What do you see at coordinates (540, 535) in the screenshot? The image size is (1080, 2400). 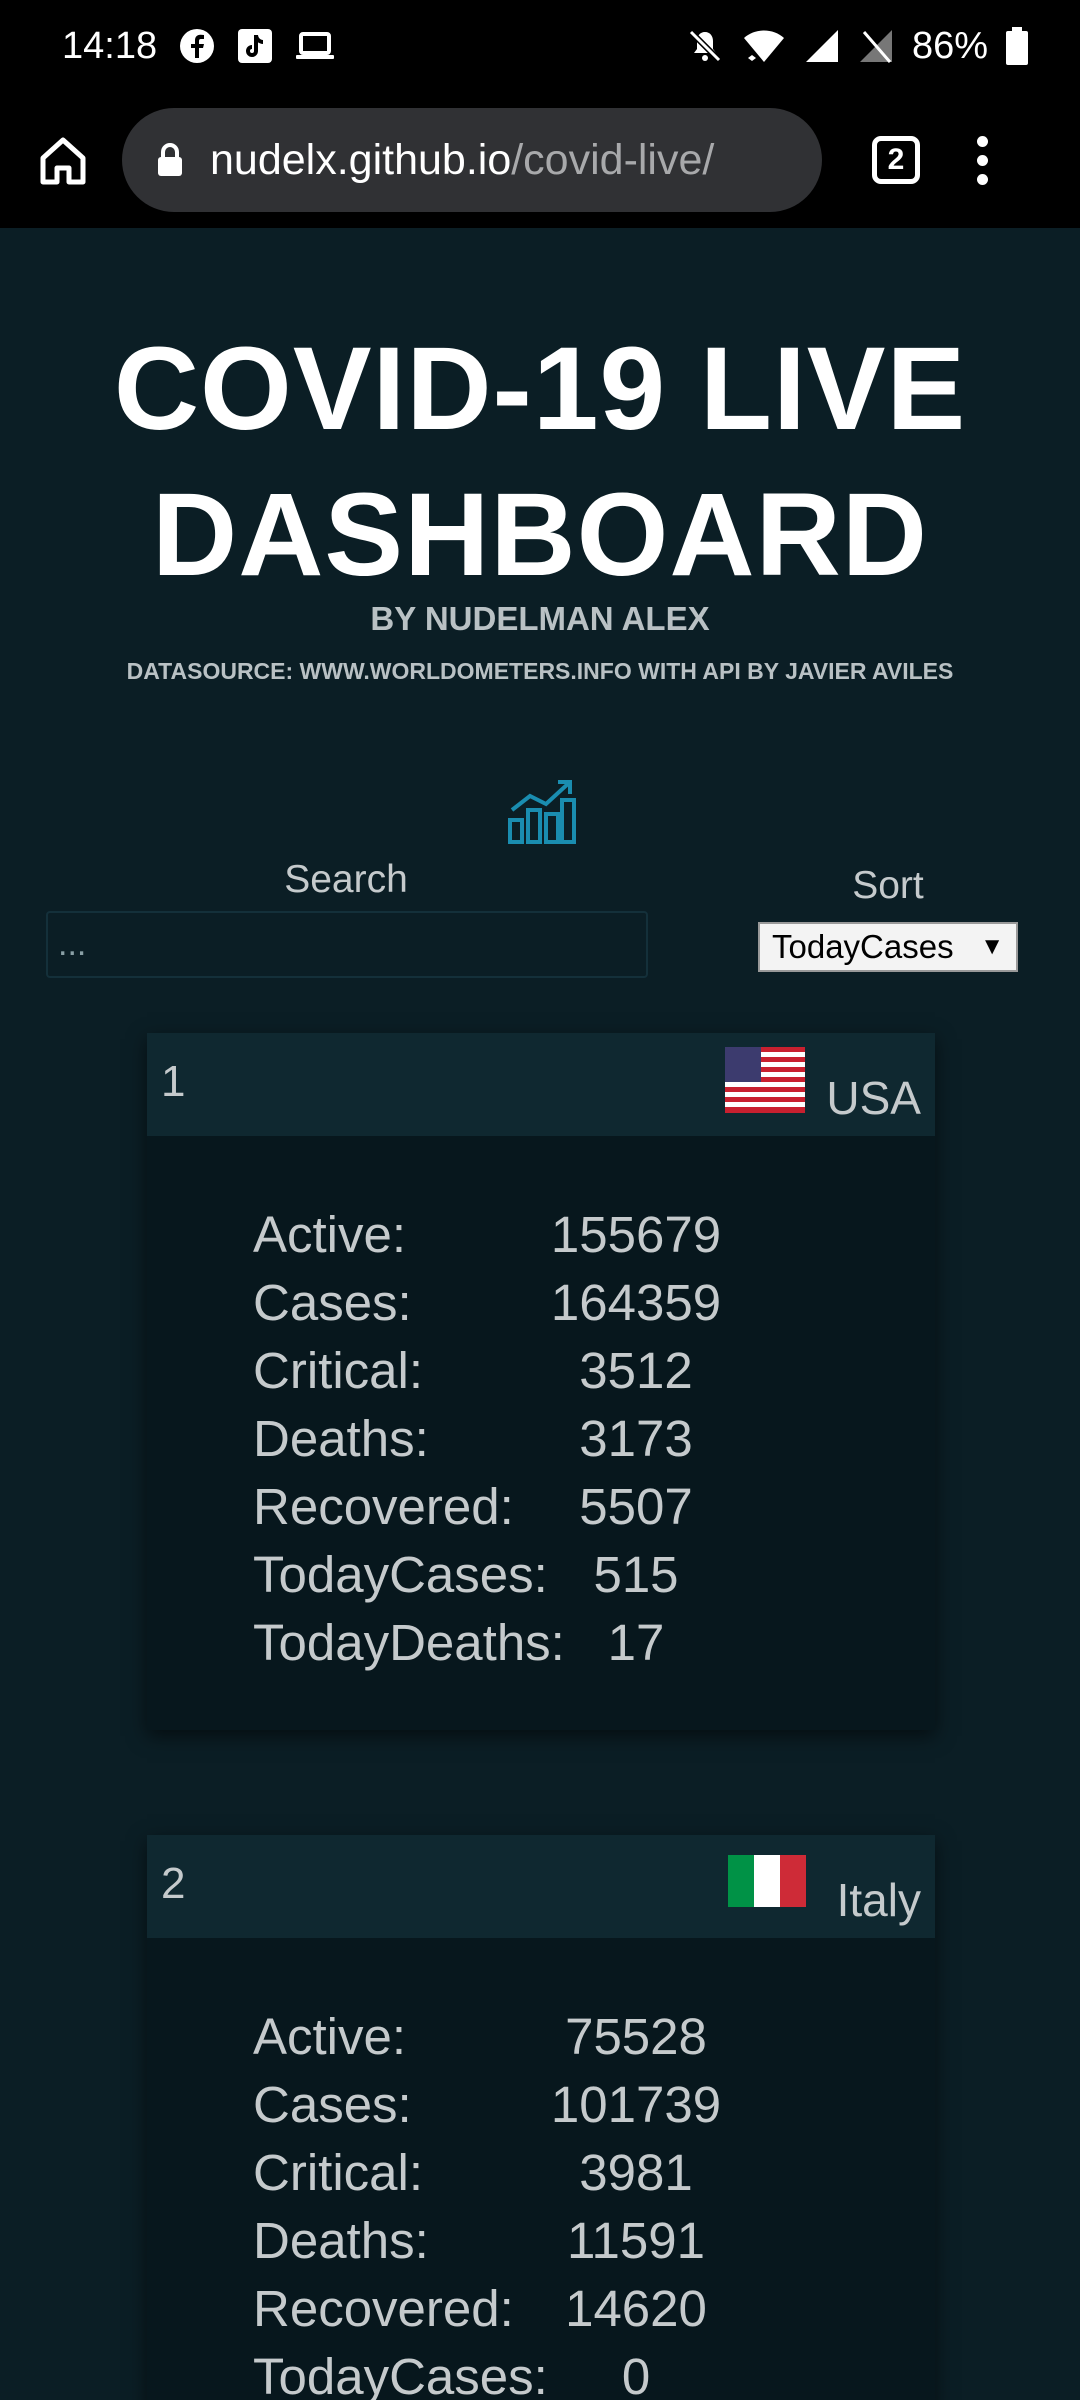 I see `title-line-2: DASHBOARD` at bounding box center [540, 535].